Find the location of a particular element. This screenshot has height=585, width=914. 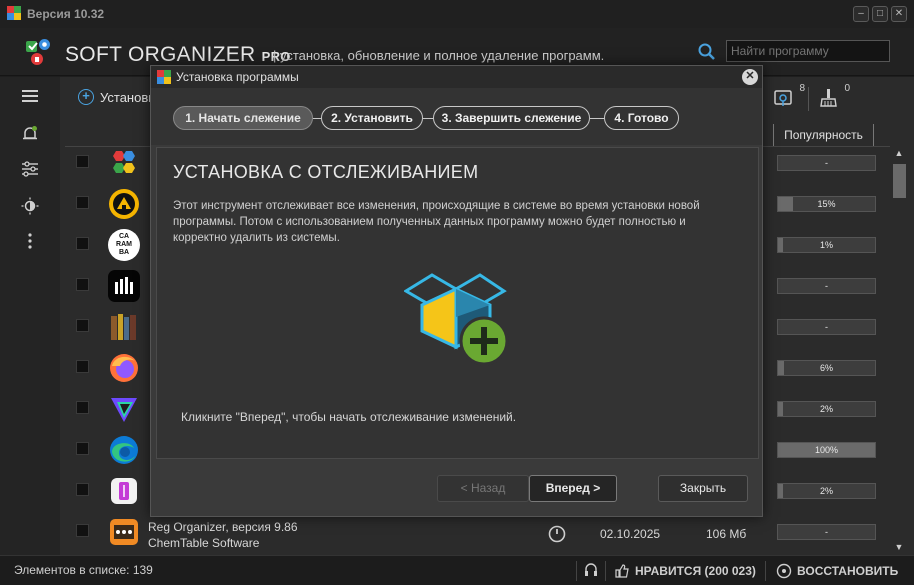

reg-organizer-icon is located at coordinates (124, 532).